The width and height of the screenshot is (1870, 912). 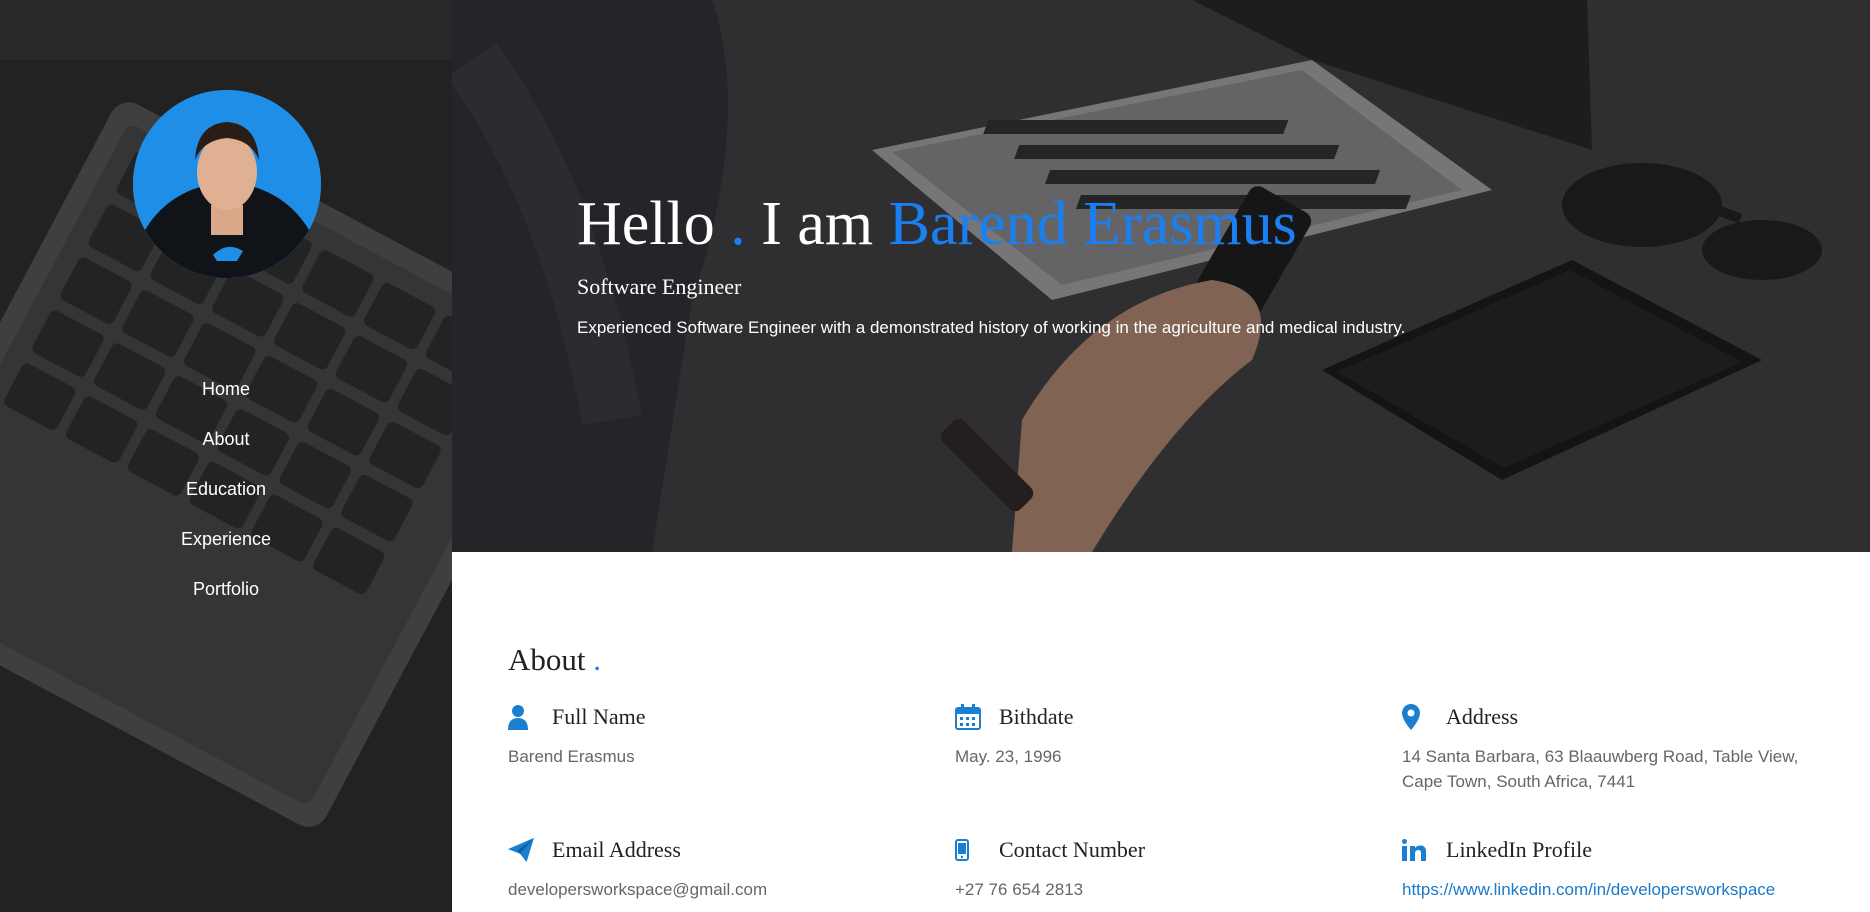 What do you see at coordinates (1415, 850) in the screenshot?
I see `linkedin-icon` at bounding box center [1415, 850].